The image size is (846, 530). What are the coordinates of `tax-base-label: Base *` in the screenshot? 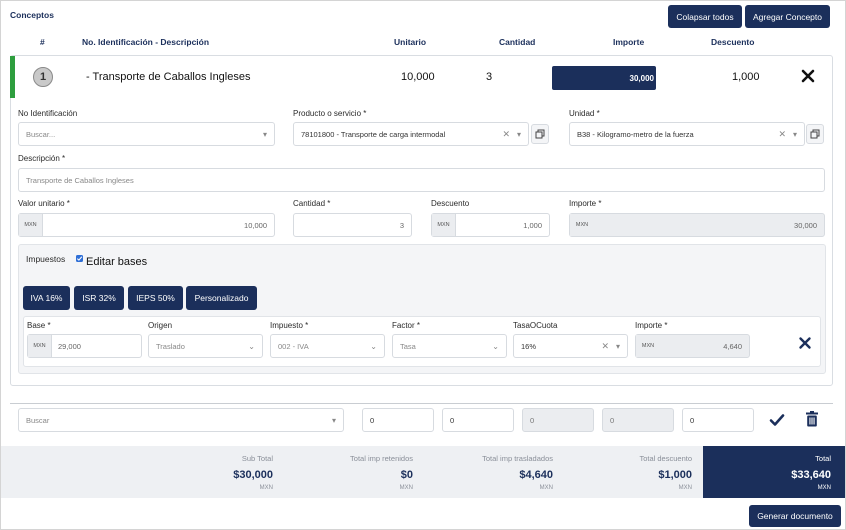 It's located at (39, 325).